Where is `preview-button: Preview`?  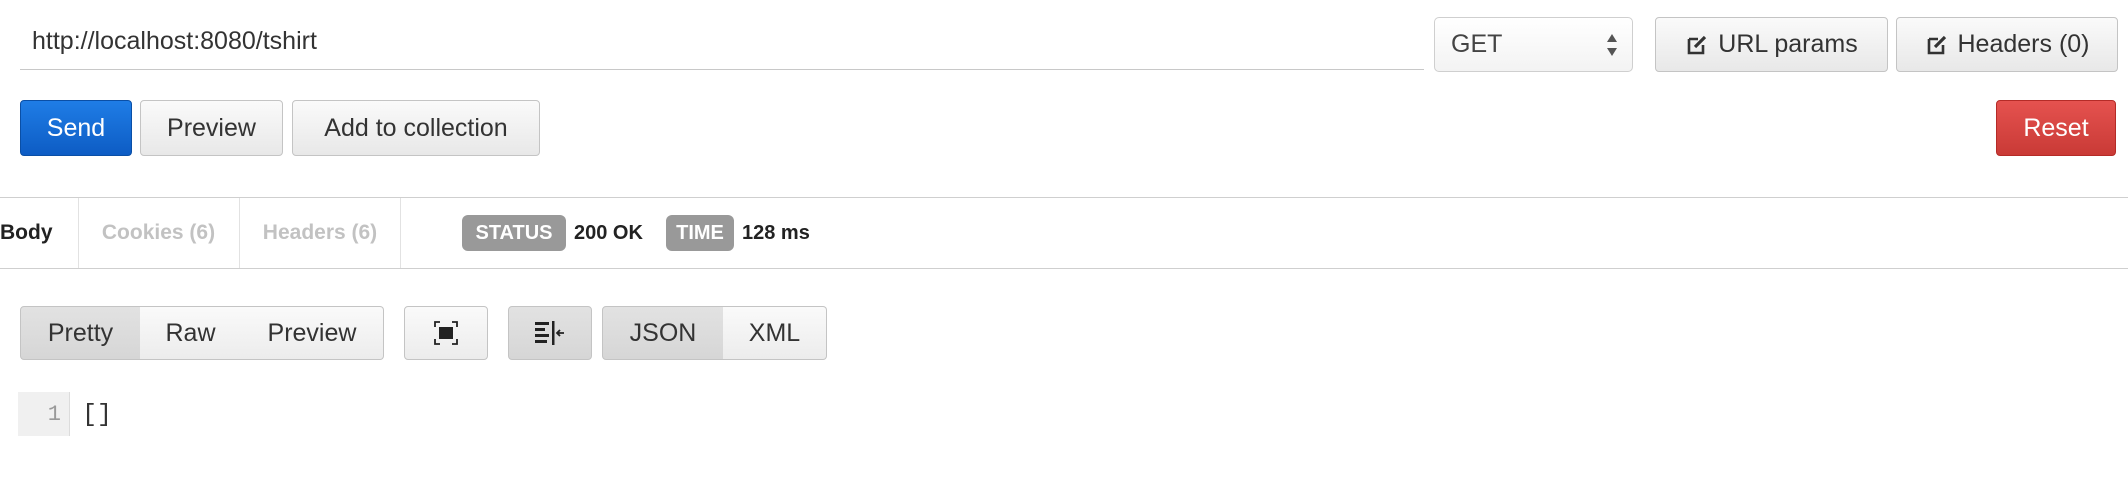
preview-button: Preview is located at coordinates (211, 128).